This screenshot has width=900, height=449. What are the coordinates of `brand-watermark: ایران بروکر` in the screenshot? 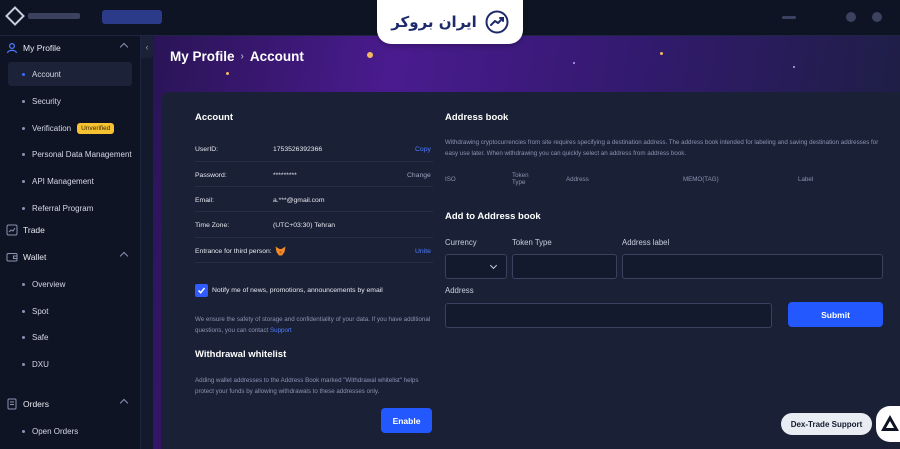 It's located at (450, 22).